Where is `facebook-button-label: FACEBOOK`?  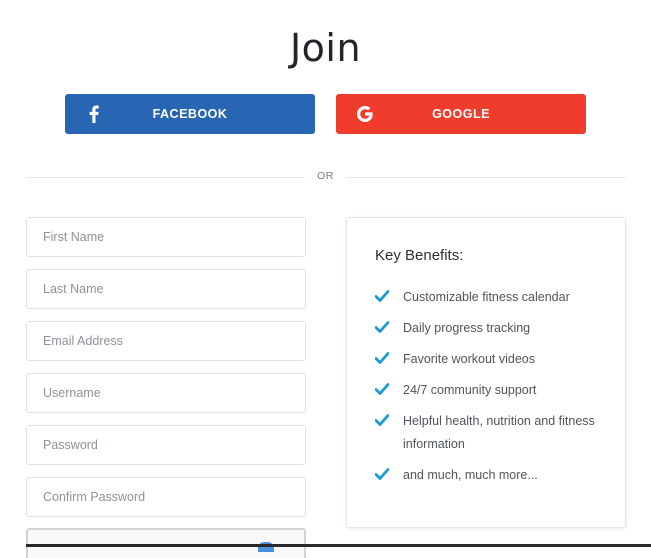 facebook-button-label: FACEBOOK is located at coordinates (190, 114).